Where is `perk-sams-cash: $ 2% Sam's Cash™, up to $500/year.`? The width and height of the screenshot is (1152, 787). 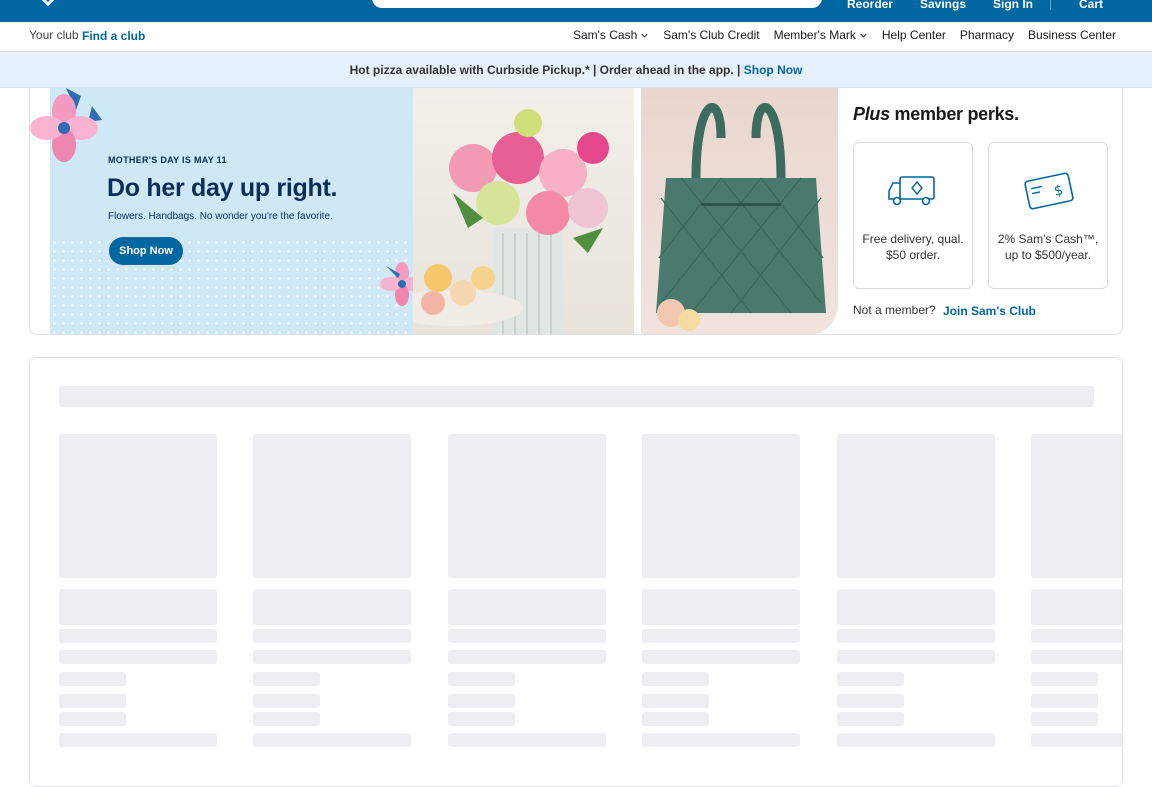
perk-sams-cash: $ 2% Sam's Cash™, up to $500/year. is located at coordinates (1048, 215).